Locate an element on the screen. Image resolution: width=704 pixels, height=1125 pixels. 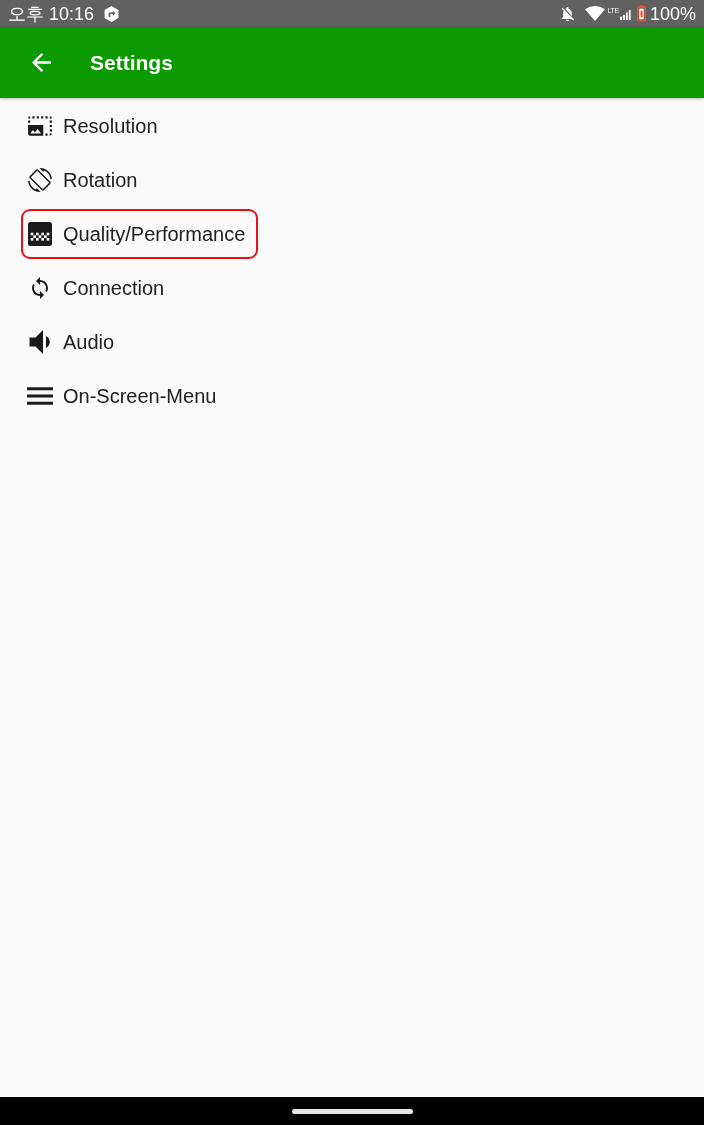
settings-item: Connection is located at coordinates (99, 288).